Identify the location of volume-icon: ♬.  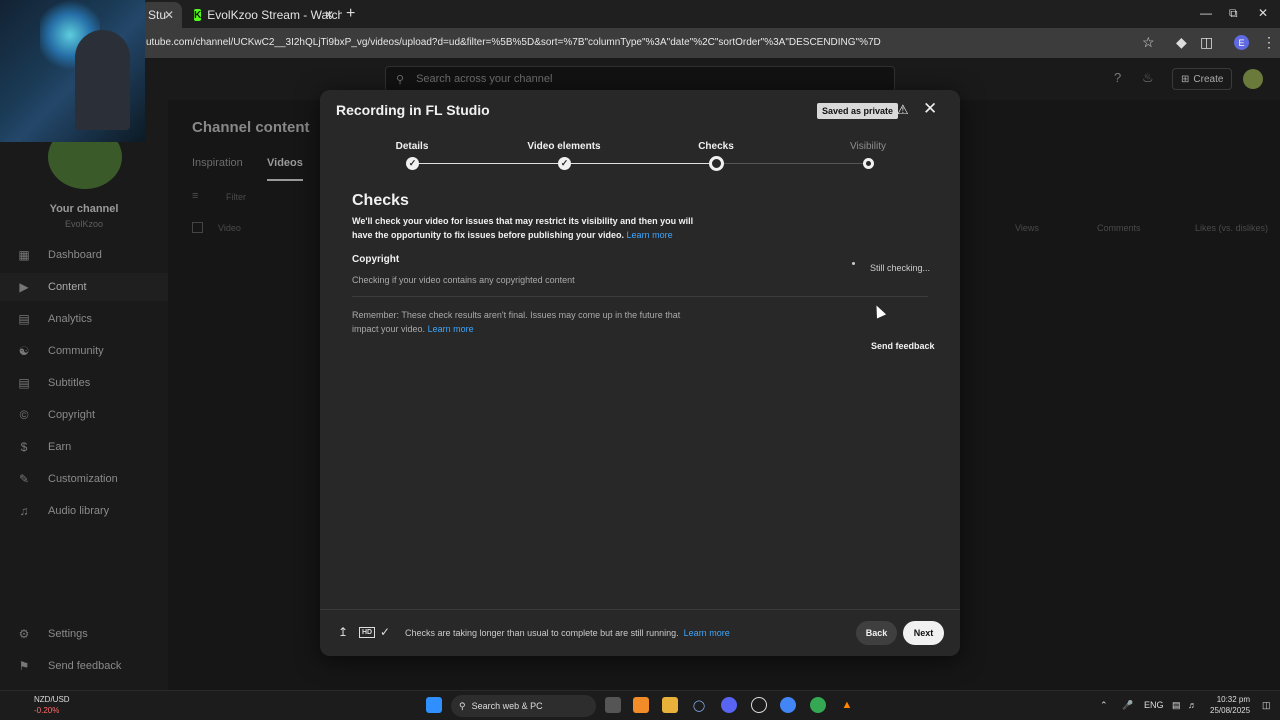
(1192, 705).